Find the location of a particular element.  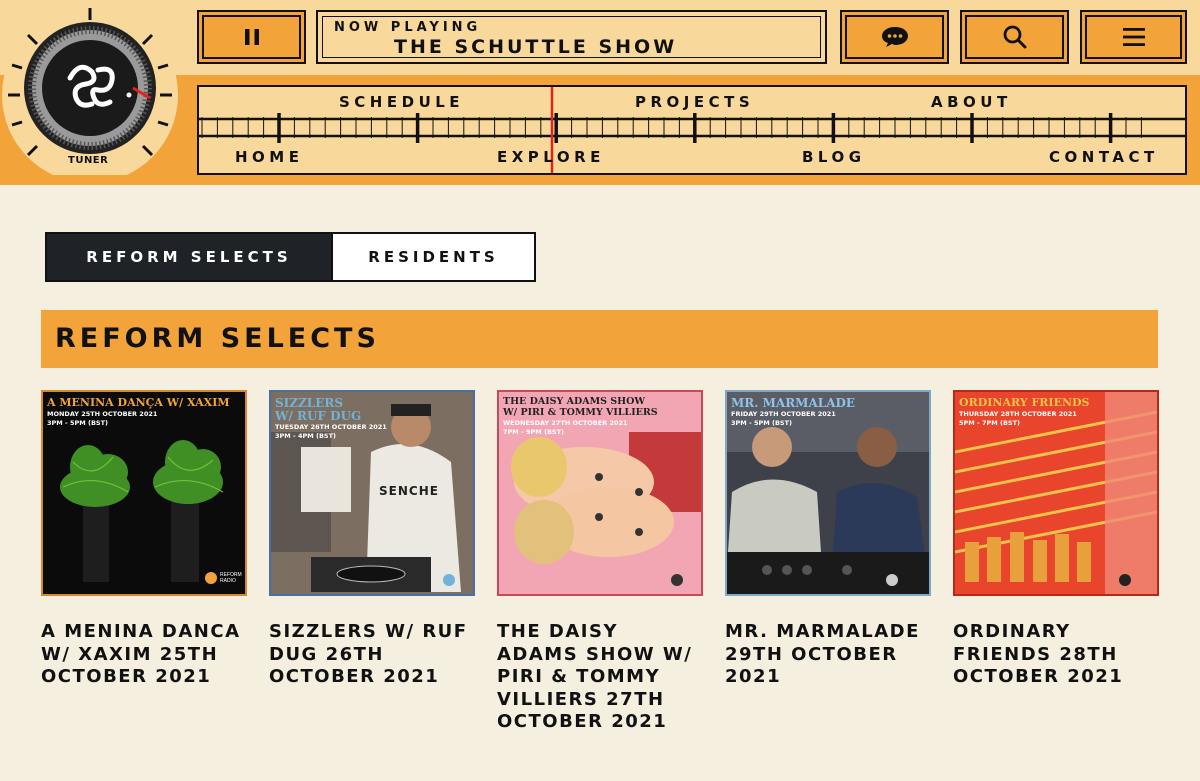

section-header: REFORM SELECTS is located at coordinates (599, 339).